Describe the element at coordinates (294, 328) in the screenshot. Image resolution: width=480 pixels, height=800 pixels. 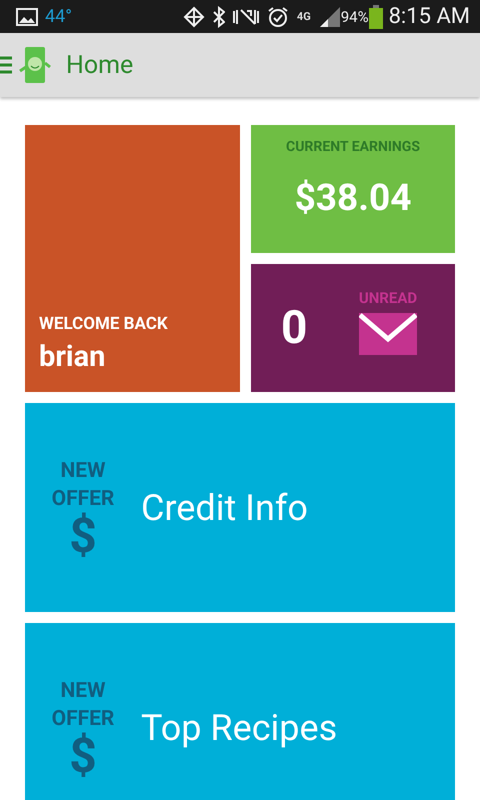
I see `unread-count: 0` at that location.